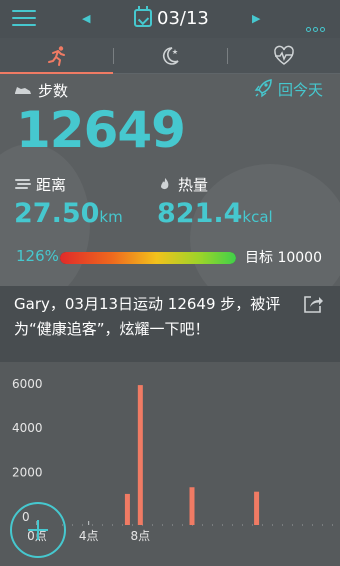 The height and width of the screenshot is (566, 340). Describe the element at coordinates (147, 316) in the screenshot. I see `share-message: Gary，03月13日运动 12649 步，被评为“健康追客”，炫耀一下吧！` at that location.